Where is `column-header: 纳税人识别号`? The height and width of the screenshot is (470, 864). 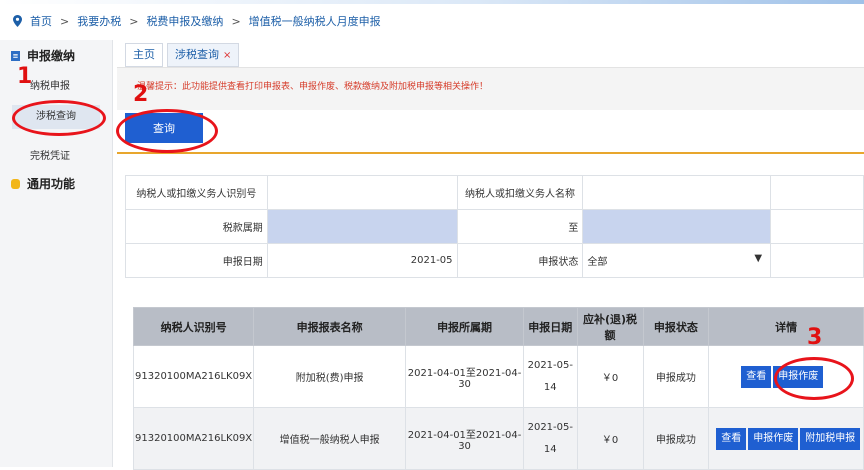
column-header: 纳税人识别号 is located at coordinates (193, 326).